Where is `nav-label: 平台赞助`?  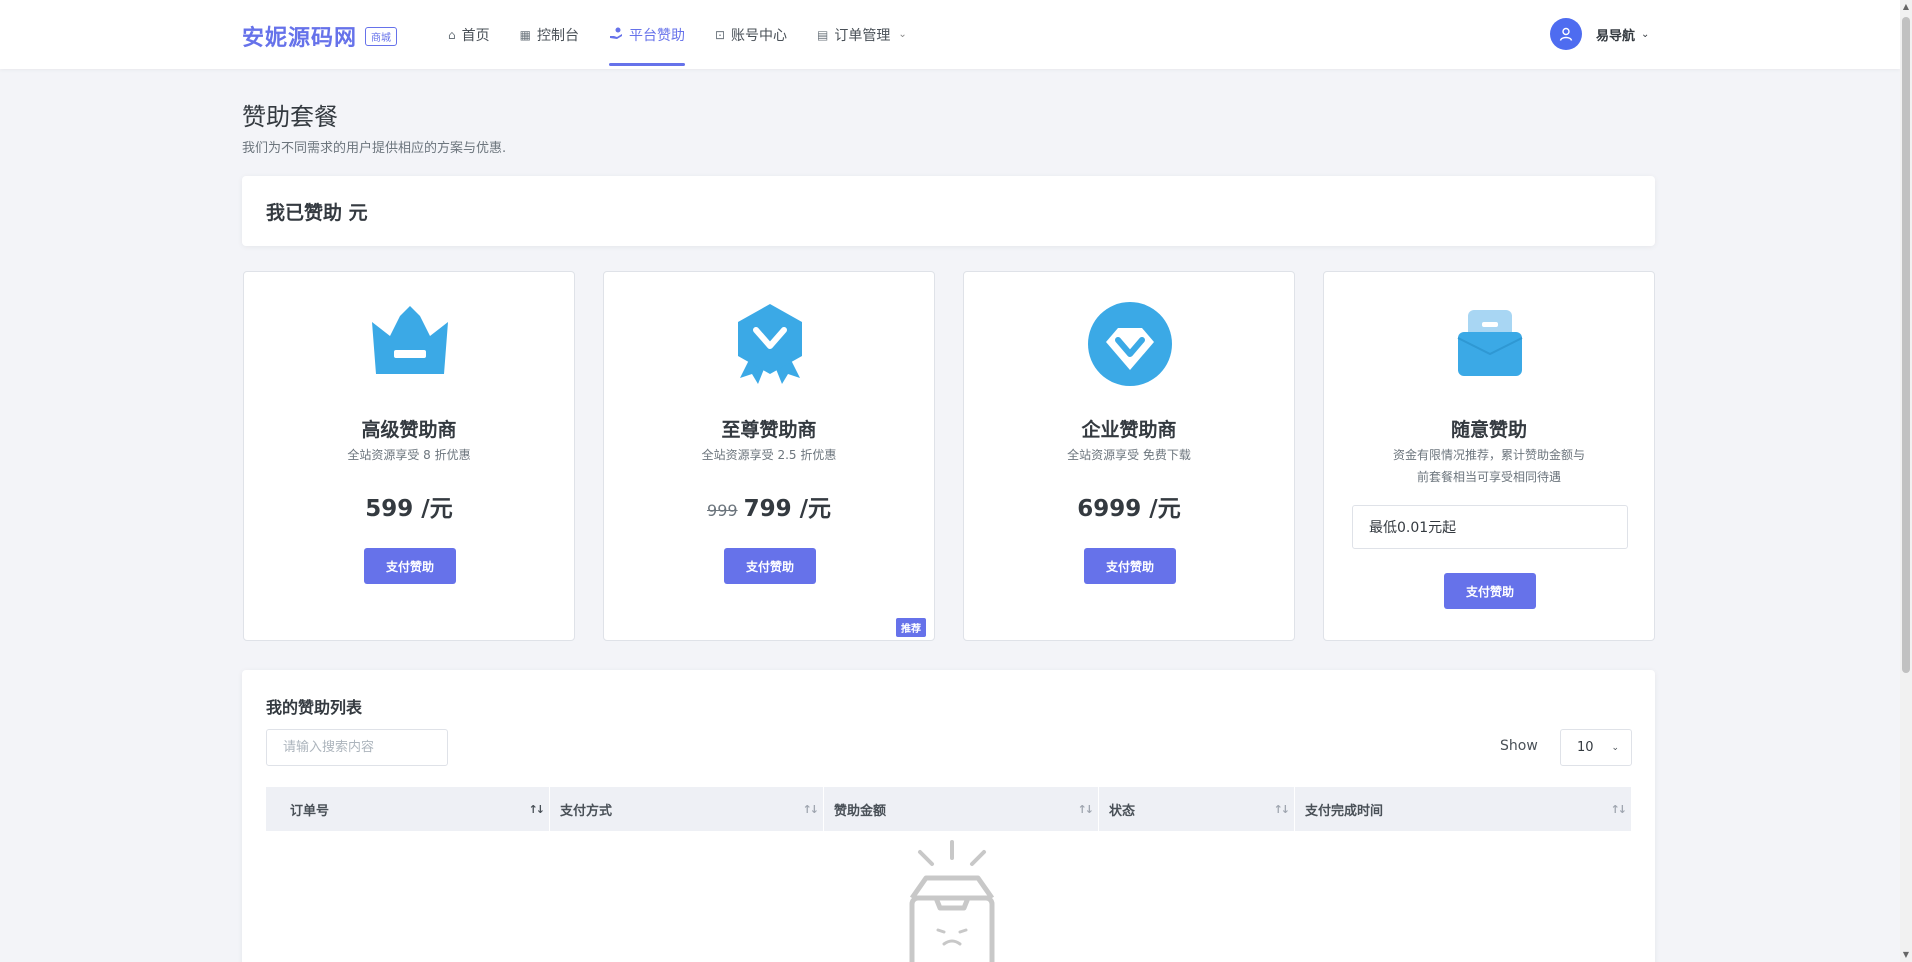 nav-label: 平台赞助 is located at coordinates (656, 35).